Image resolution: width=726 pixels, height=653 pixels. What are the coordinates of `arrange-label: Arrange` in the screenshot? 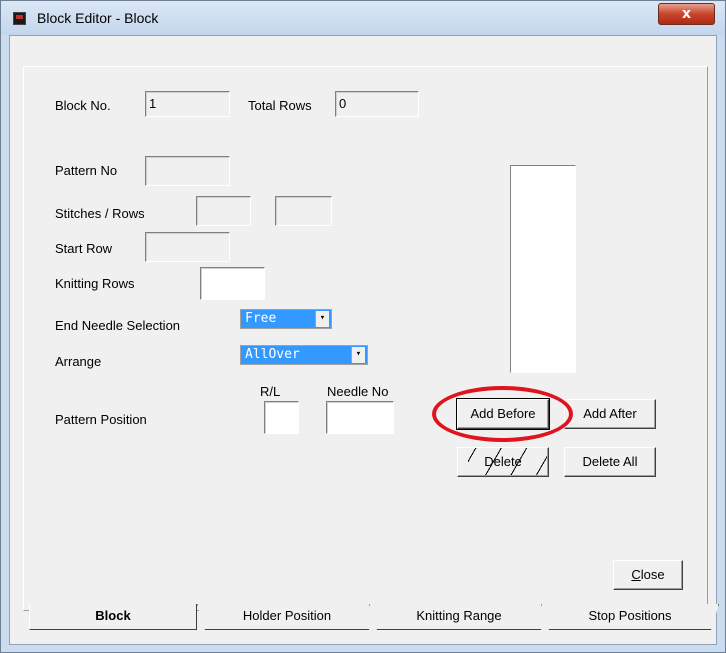 It's located at (78, 361).